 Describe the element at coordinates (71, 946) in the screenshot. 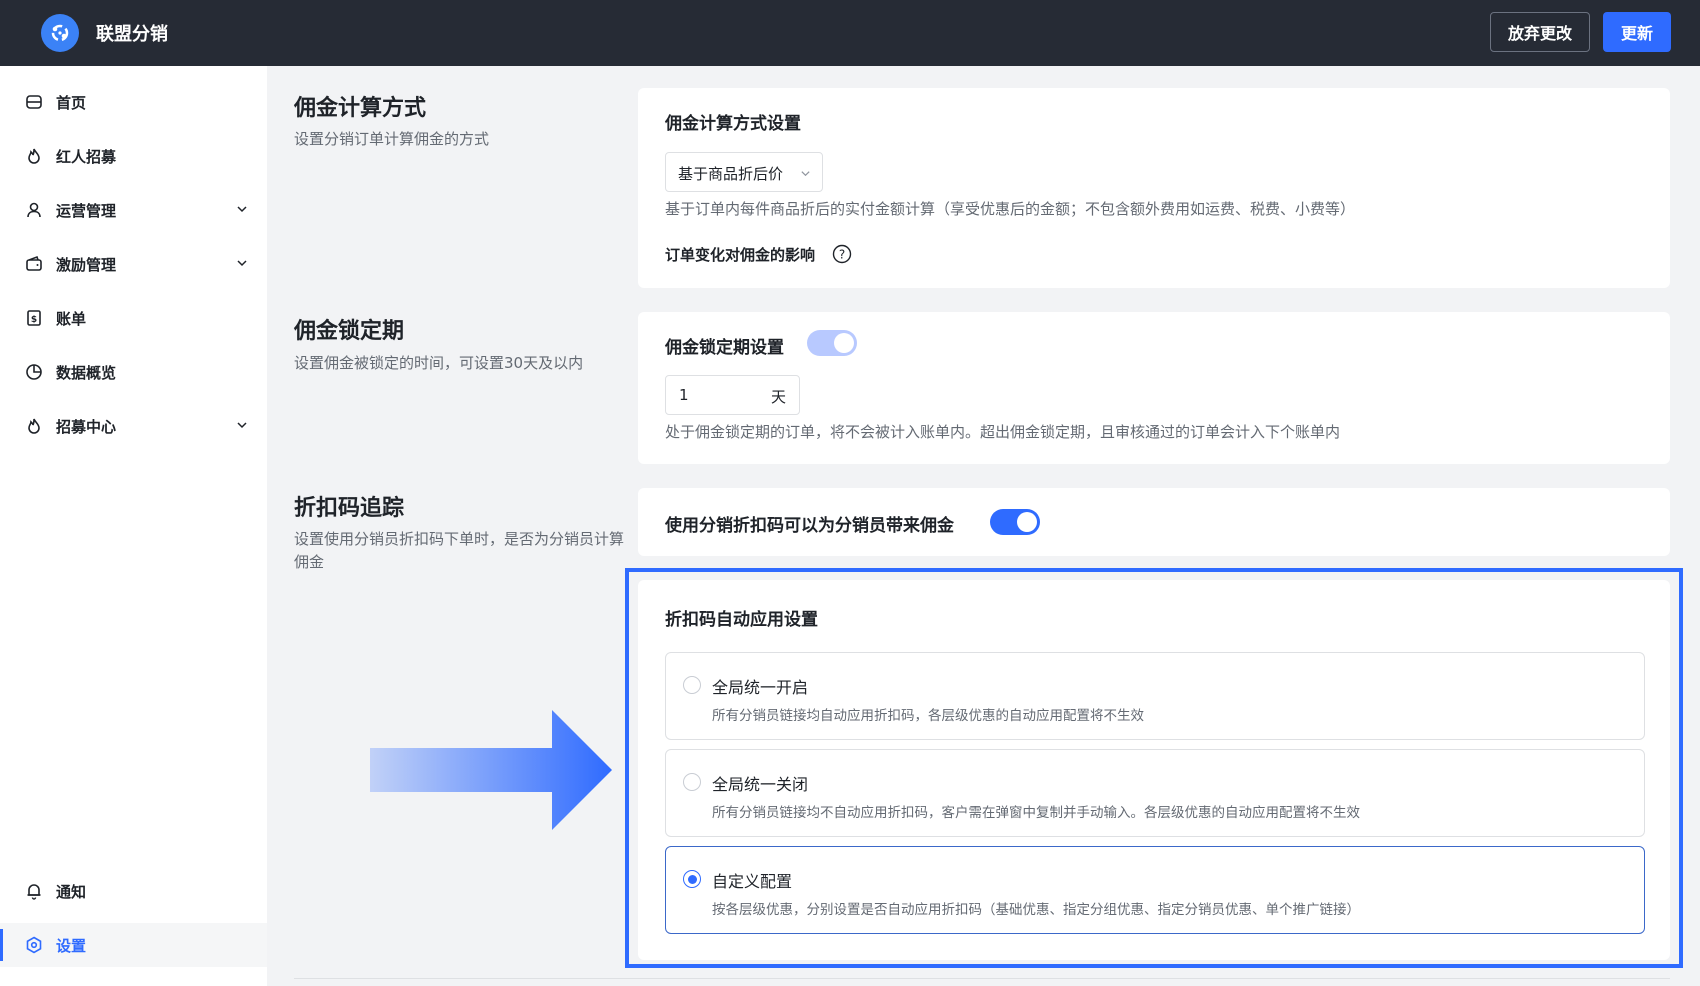

I see `sidebar-item-label: 设置` at that location.